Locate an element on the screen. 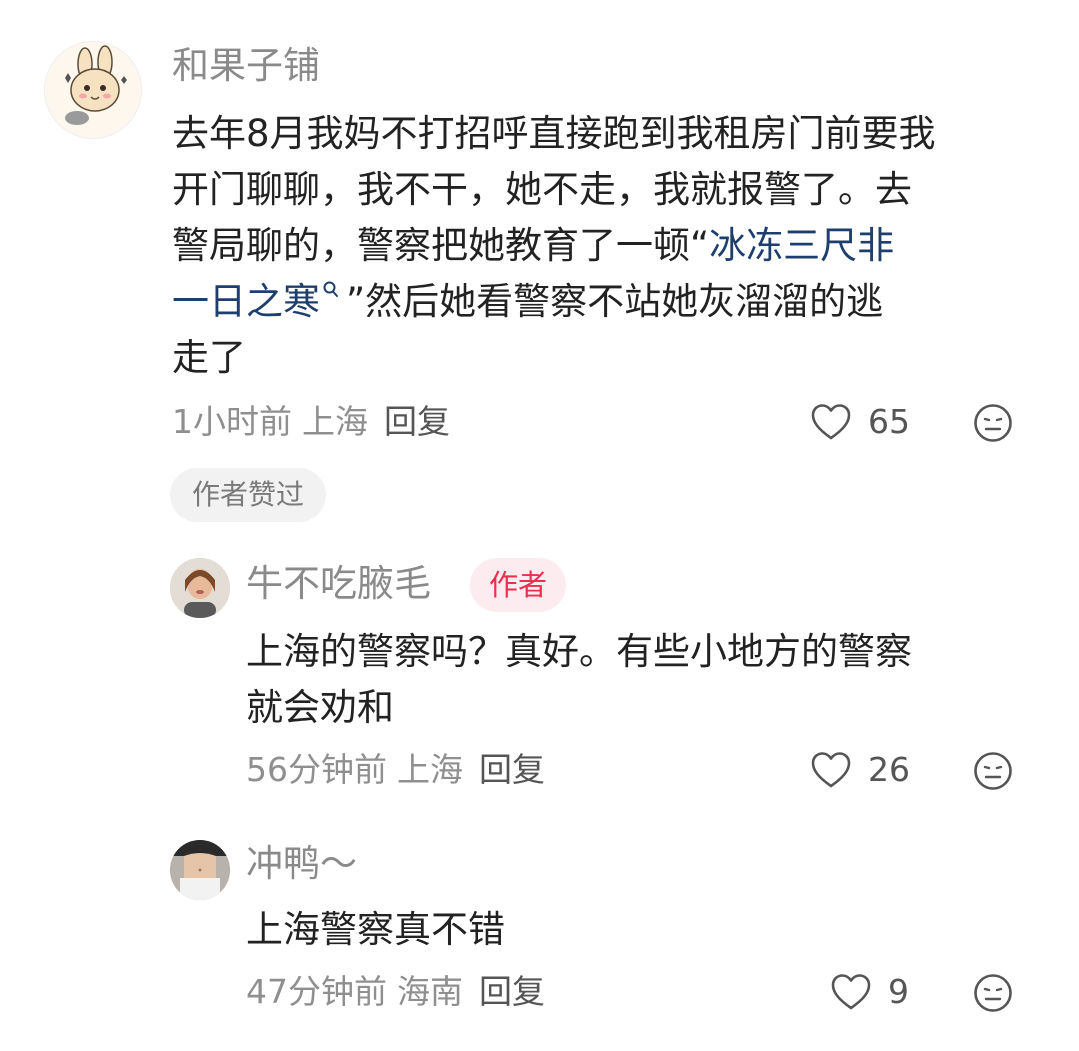  comment-1-time: 1小时前 is located at coordinates (232, 421).